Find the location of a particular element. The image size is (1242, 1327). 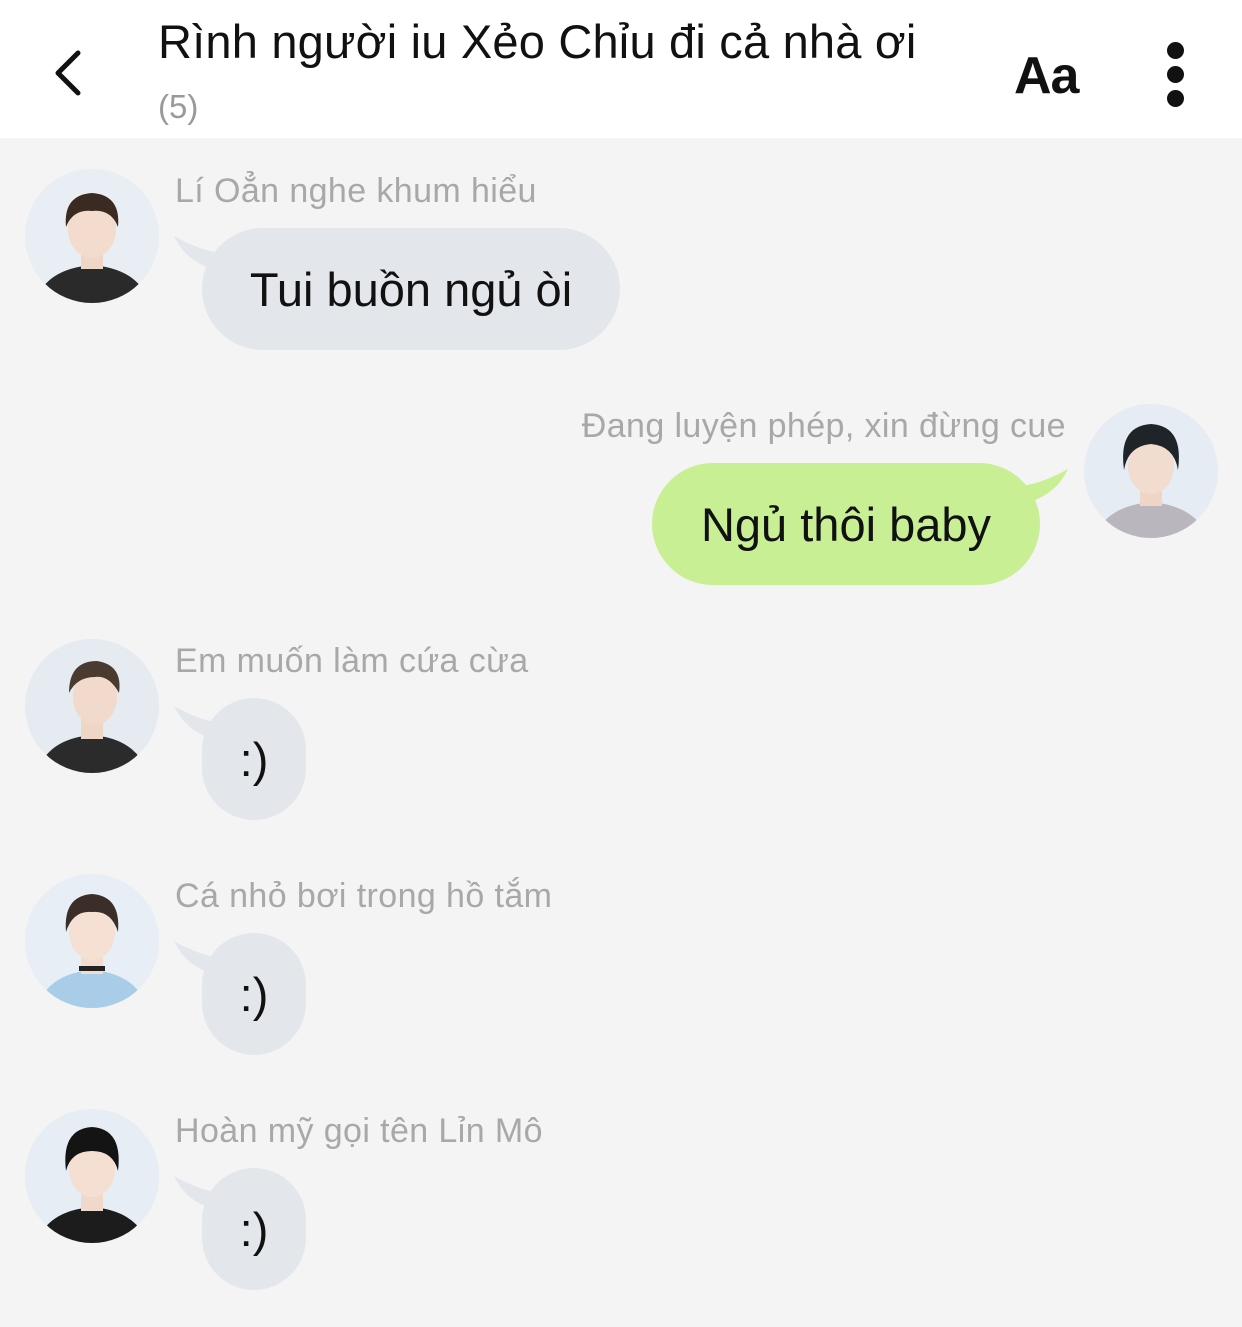

back-button is located at coordinates (68, 73).